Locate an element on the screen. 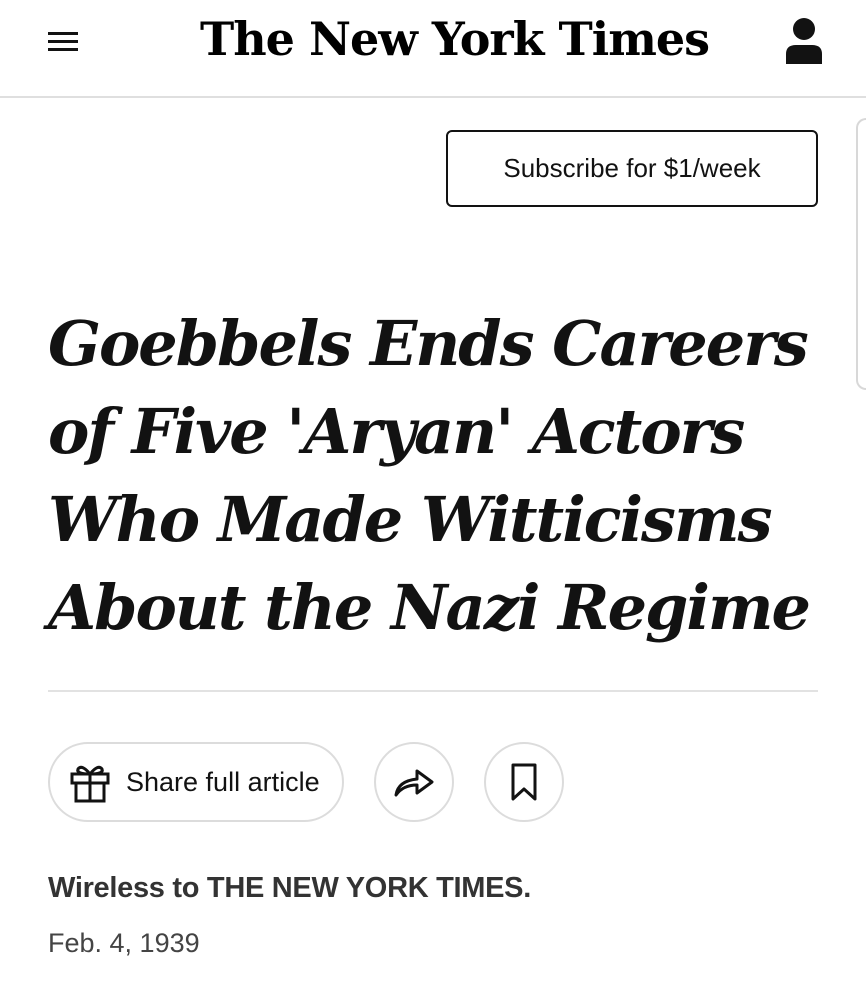  site-header: The New York Times is located at coordinates (433, 49).